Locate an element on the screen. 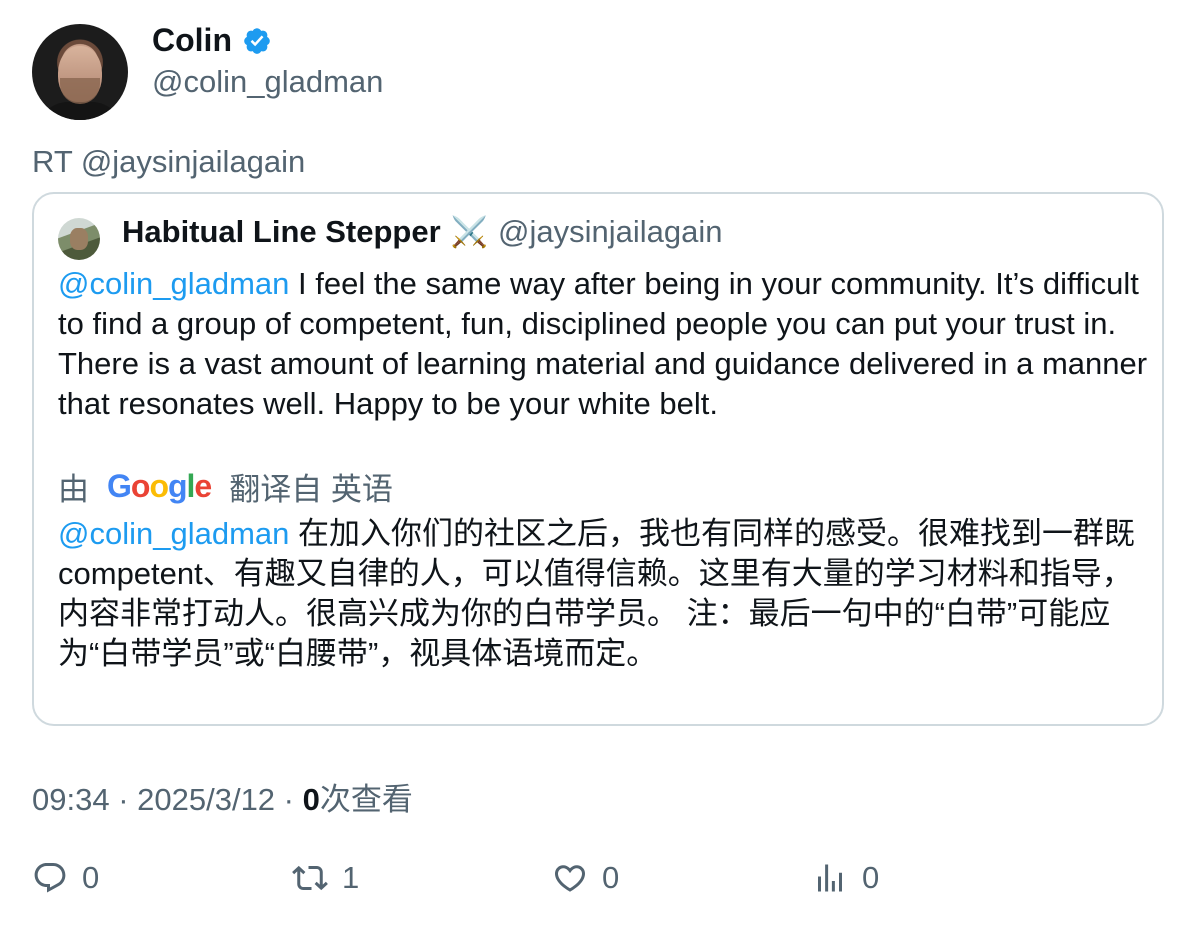 This screenshot has width=1196, height=926. views-label: 次查看 is located at coordinates (366, 799).